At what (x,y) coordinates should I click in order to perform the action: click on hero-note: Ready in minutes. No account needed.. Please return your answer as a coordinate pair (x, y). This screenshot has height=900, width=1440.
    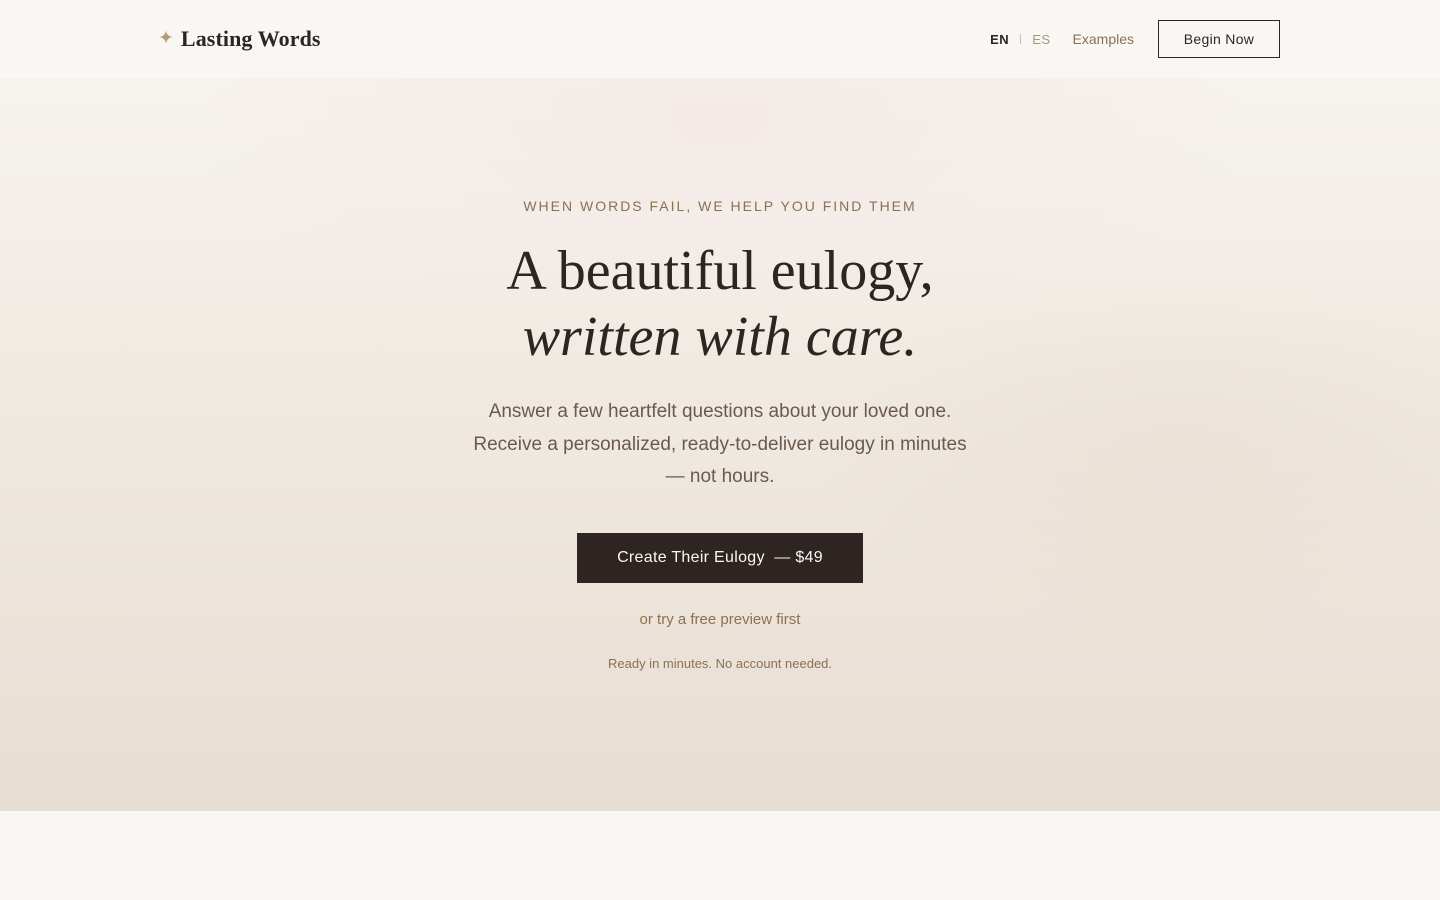
    Looking at the image, I should click on (720, 663).